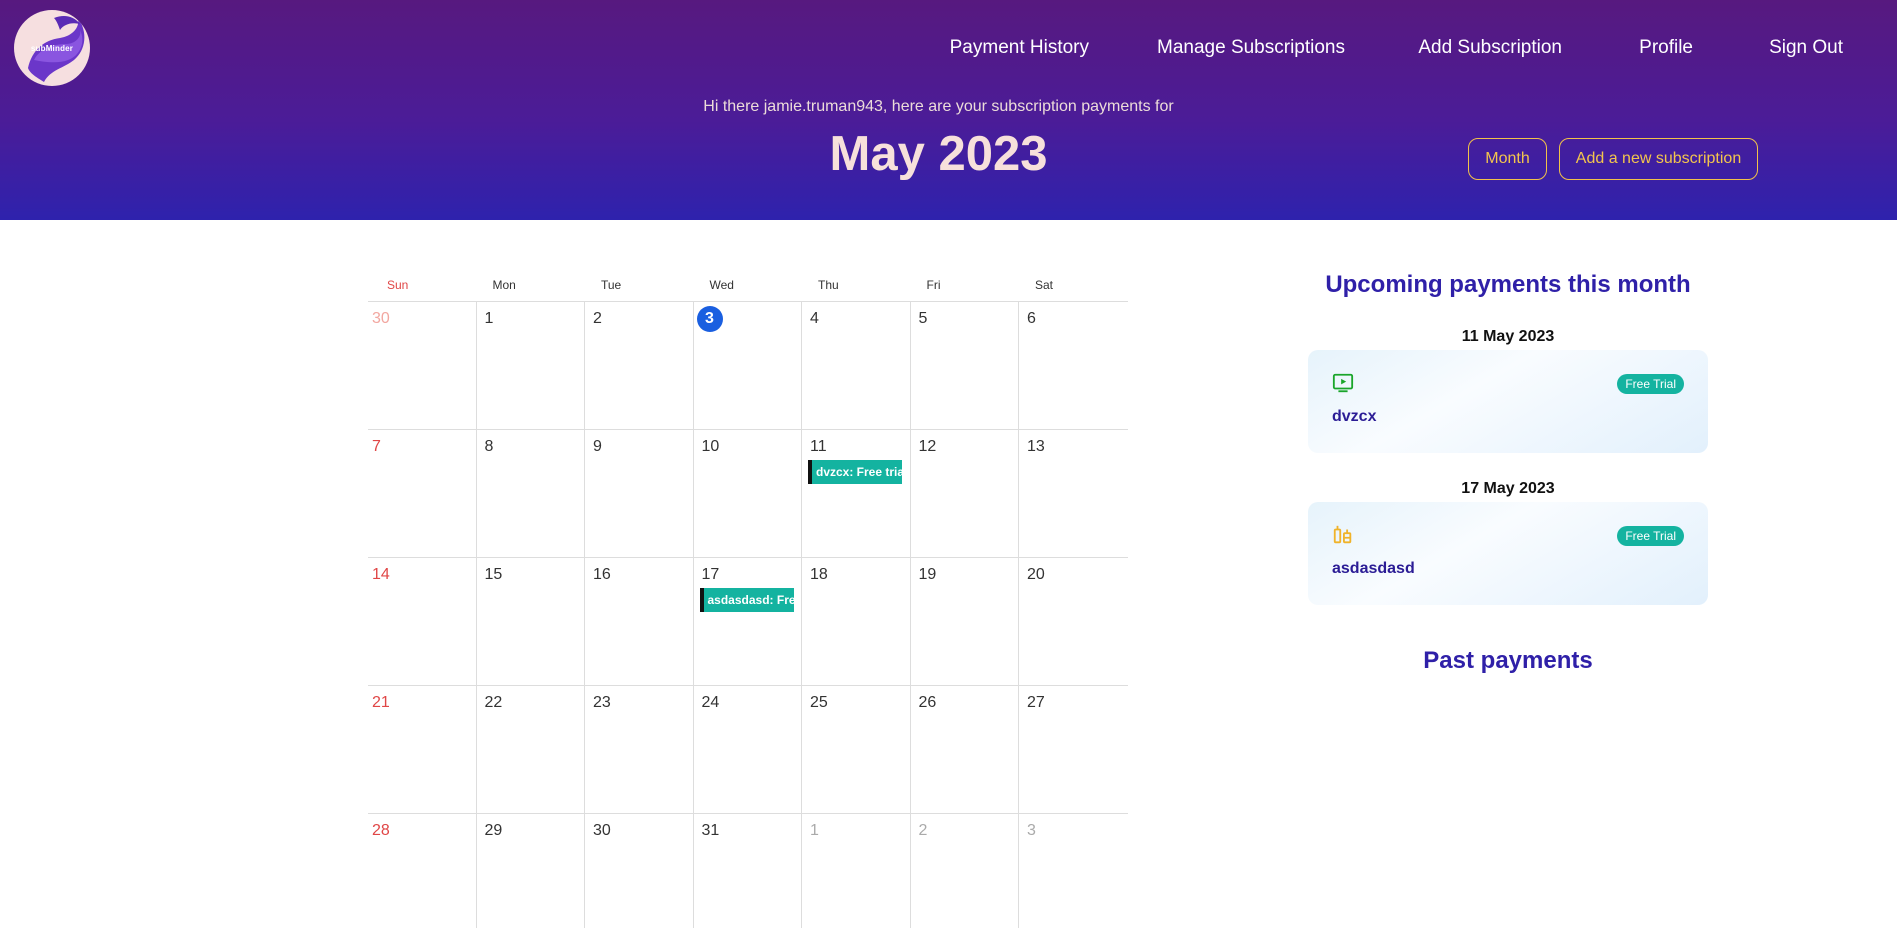  Describe the element at coordinates (965, 622) in the screenshot. I see `calendar-day-cell: 19` at that location.